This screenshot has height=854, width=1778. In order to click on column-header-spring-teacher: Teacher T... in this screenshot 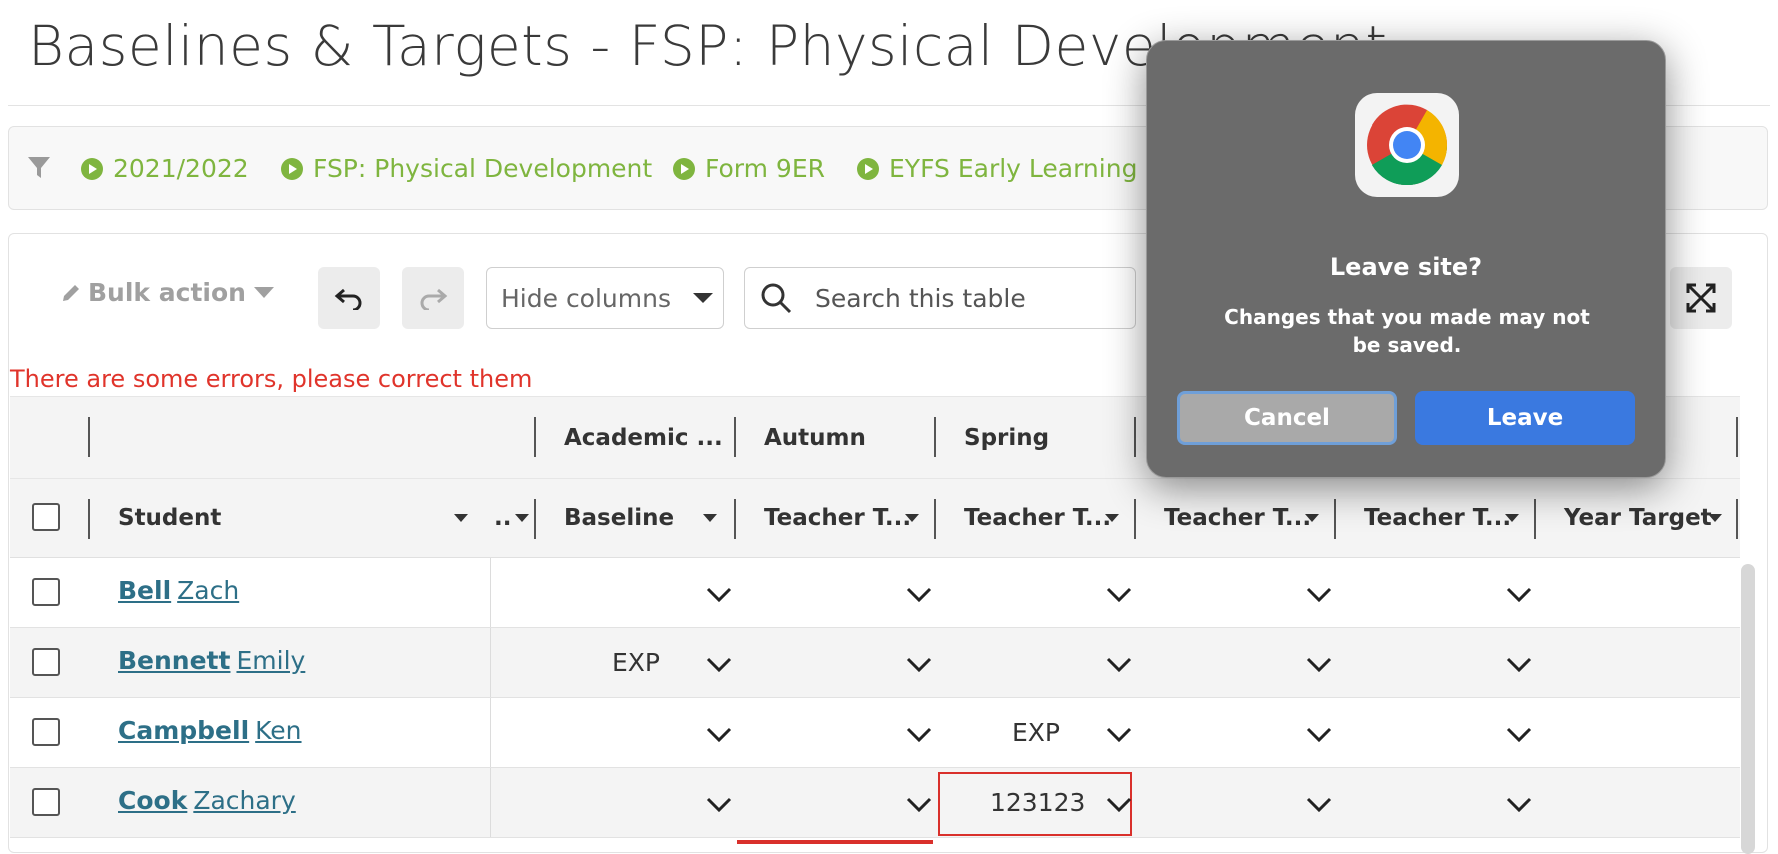, I will do `click(1046, 518)`.